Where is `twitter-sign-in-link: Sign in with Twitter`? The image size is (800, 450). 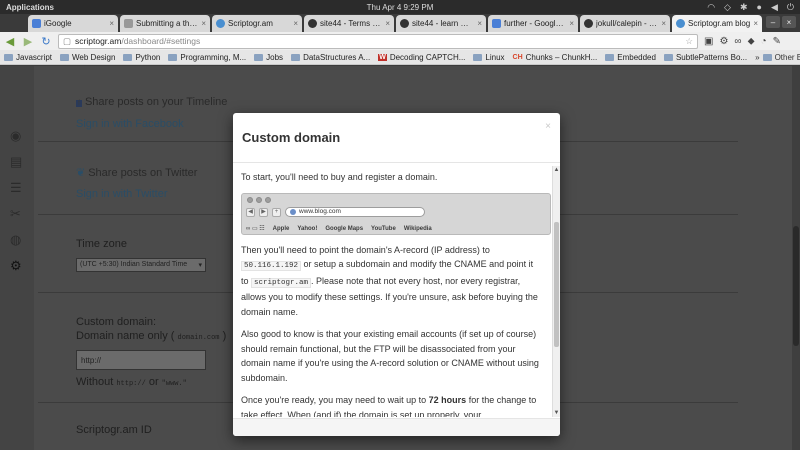 twitter-sign-in-link: Sign in with Twitter is located at coordinates (122, 194).